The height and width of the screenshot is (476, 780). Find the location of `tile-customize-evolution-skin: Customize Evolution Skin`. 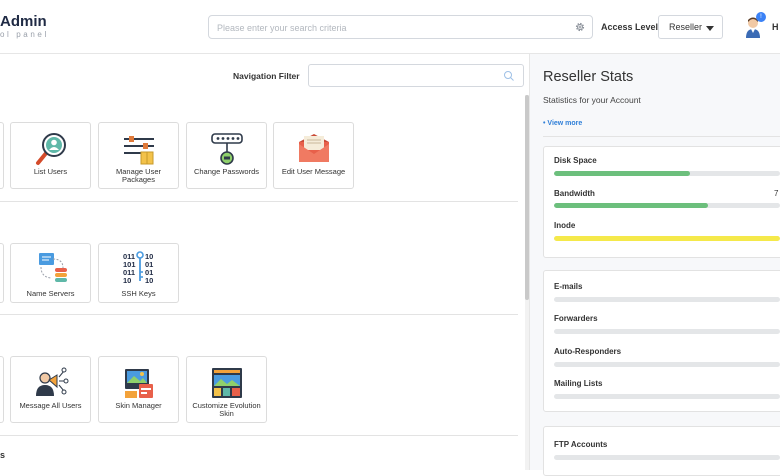

tile-customize-evolution-skin: Customize Evolution Skin is located at coordinates (226, 389).